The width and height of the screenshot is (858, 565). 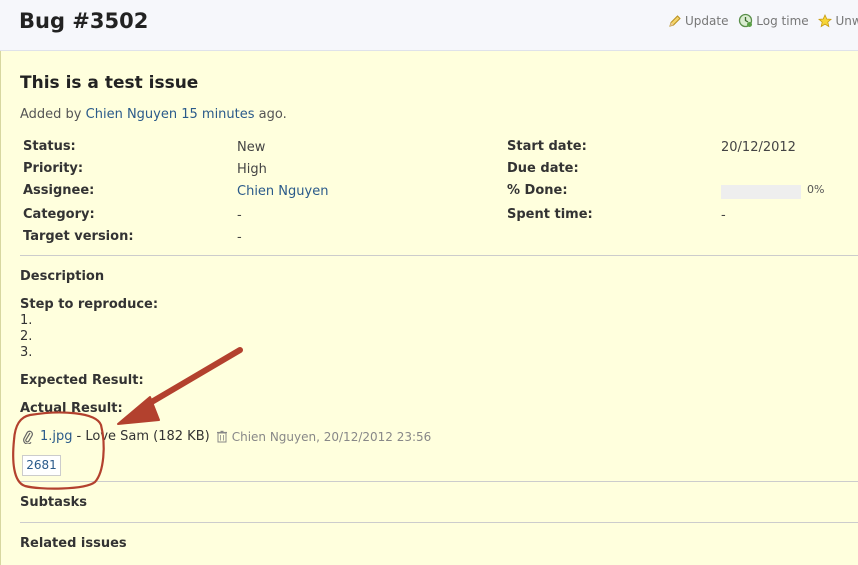 I want to click on attachment-description: - Love Sam (182 KB), so click(x=143, y=436).